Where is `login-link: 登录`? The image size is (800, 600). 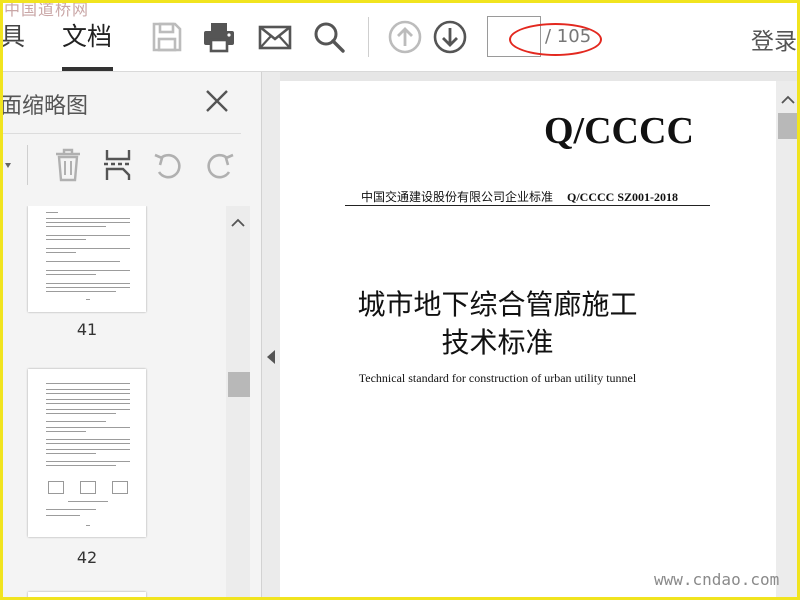 login-link: 登录 is located at coordinates (774, 39).